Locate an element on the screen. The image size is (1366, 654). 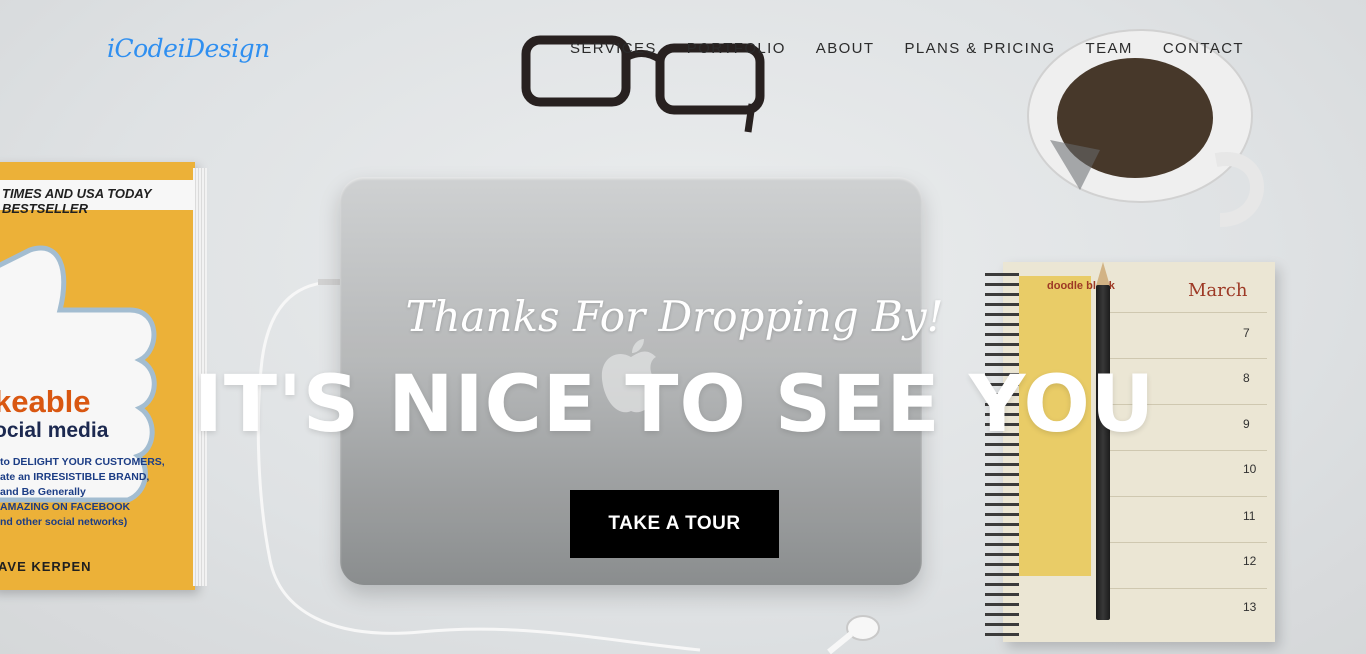
nav-services: SERVICES is located at coordinates (613, 48).